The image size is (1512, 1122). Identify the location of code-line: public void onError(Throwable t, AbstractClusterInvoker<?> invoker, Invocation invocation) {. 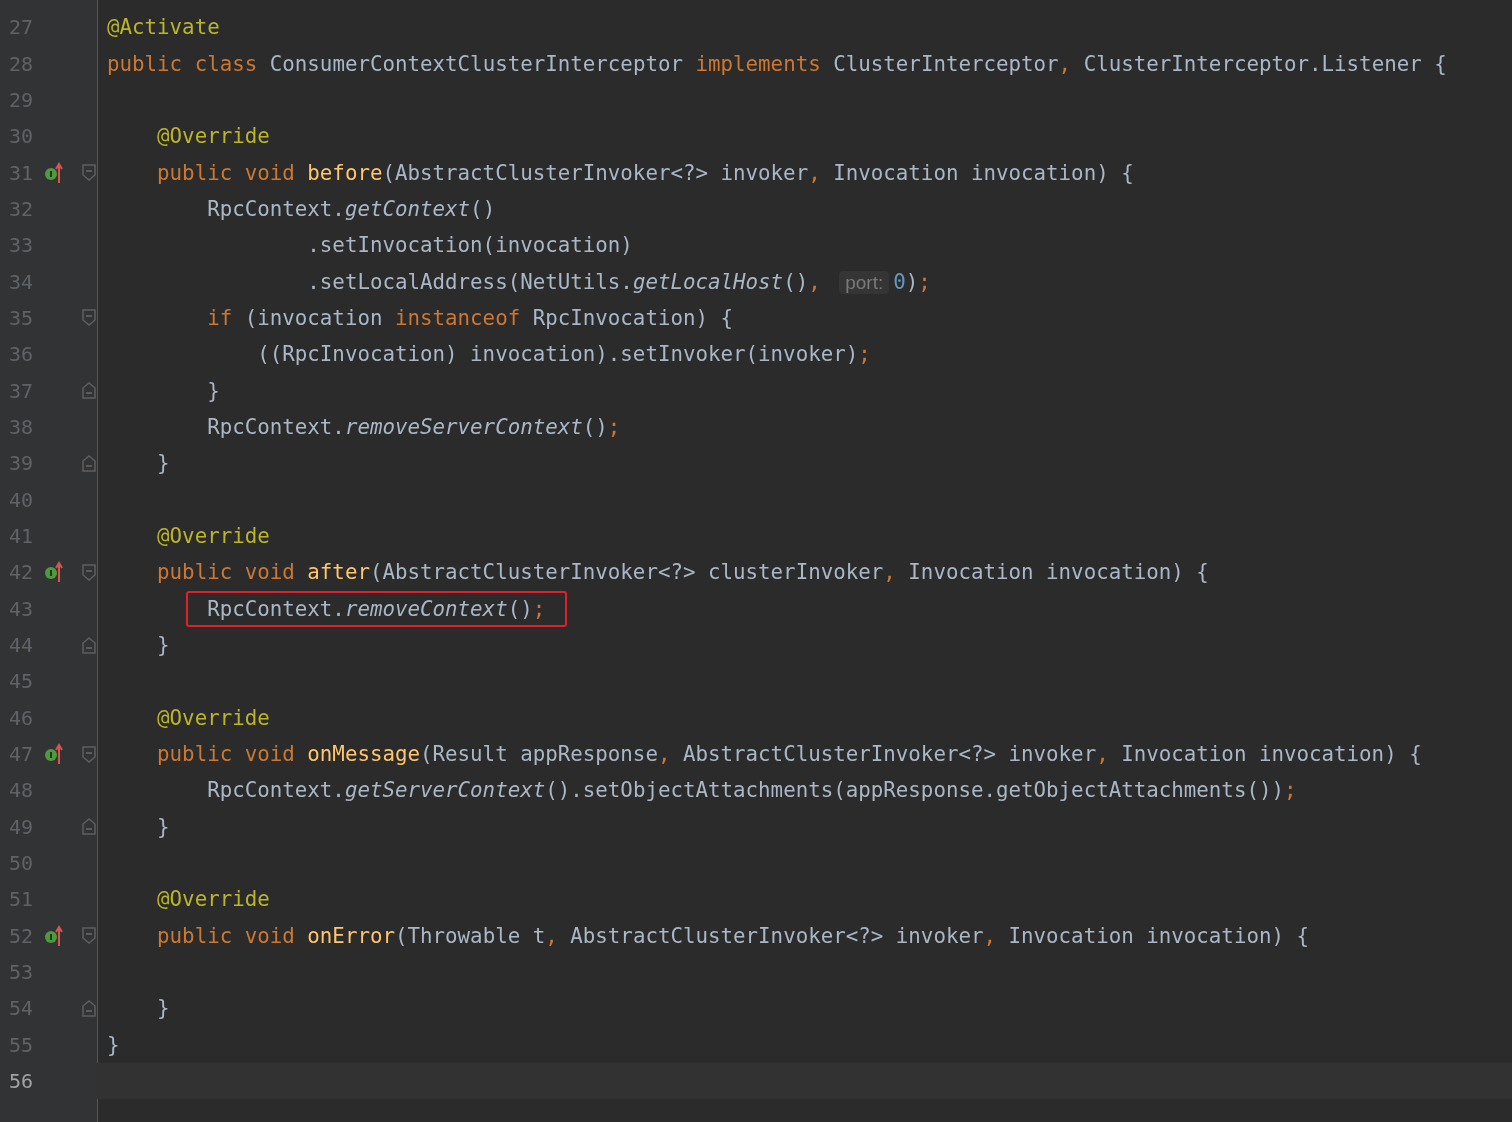
(733, 936).